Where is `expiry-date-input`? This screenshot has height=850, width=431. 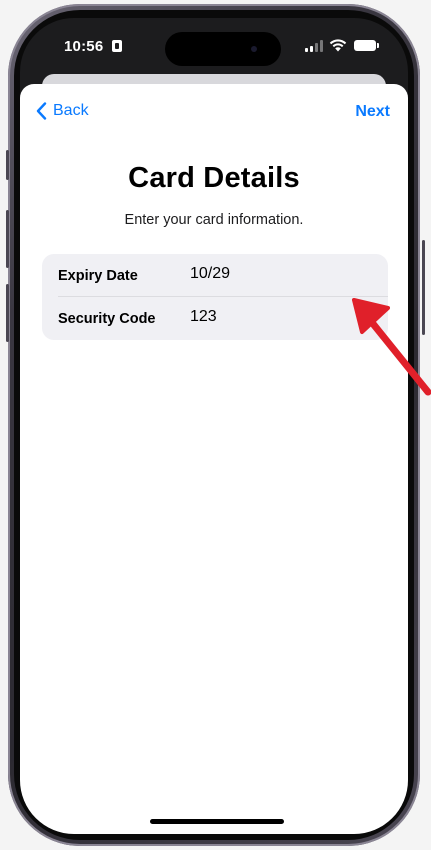 expiry-date-input is located at coordinates (280, 274).